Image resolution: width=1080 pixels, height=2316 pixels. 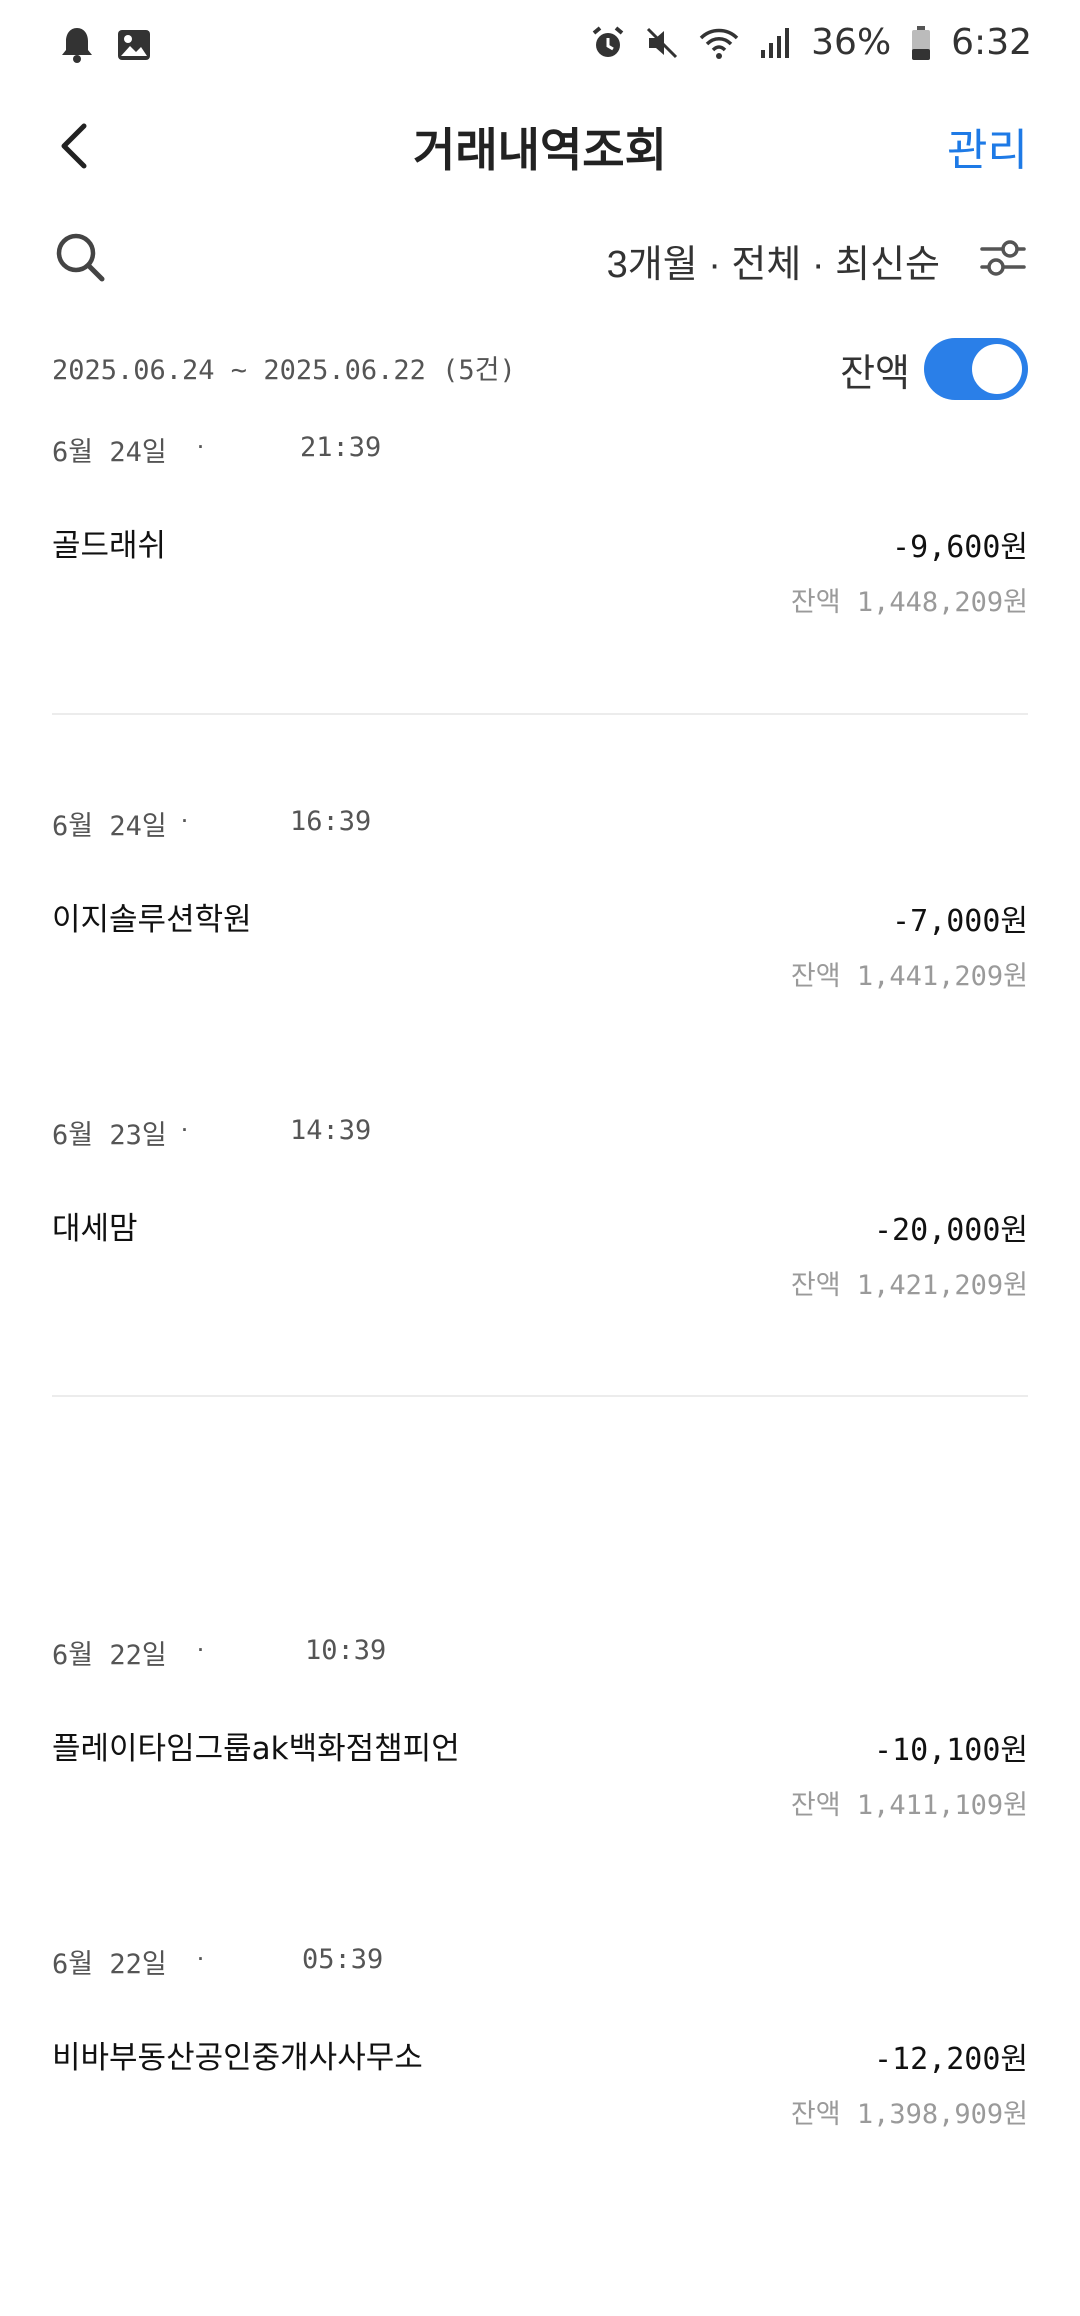 I want to click on status-right-icons: 36% 6:32, so click(x=811, y=42).